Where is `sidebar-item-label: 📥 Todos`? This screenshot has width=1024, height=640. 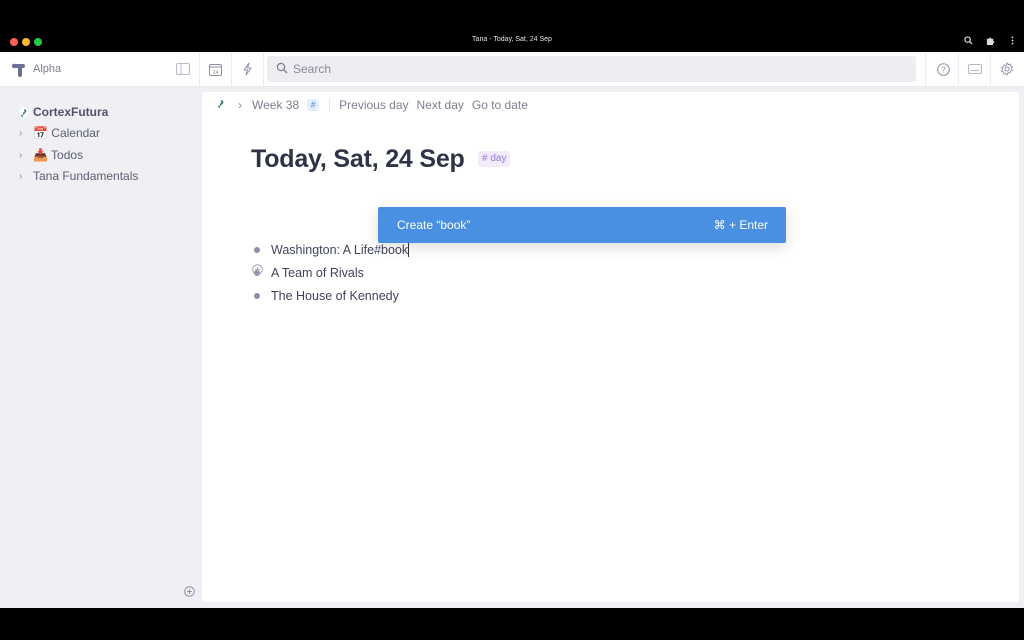
sidebar-item-label: 📥 Todos is located at coordinates (58, 155).